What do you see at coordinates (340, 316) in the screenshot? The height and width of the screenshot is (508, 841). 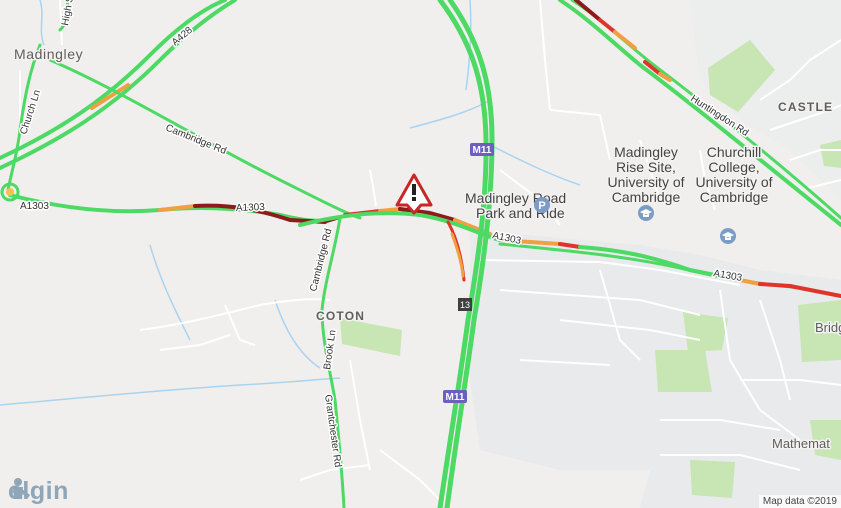 I see `place-label-coton: COTON` at bounding box center [340, 316].